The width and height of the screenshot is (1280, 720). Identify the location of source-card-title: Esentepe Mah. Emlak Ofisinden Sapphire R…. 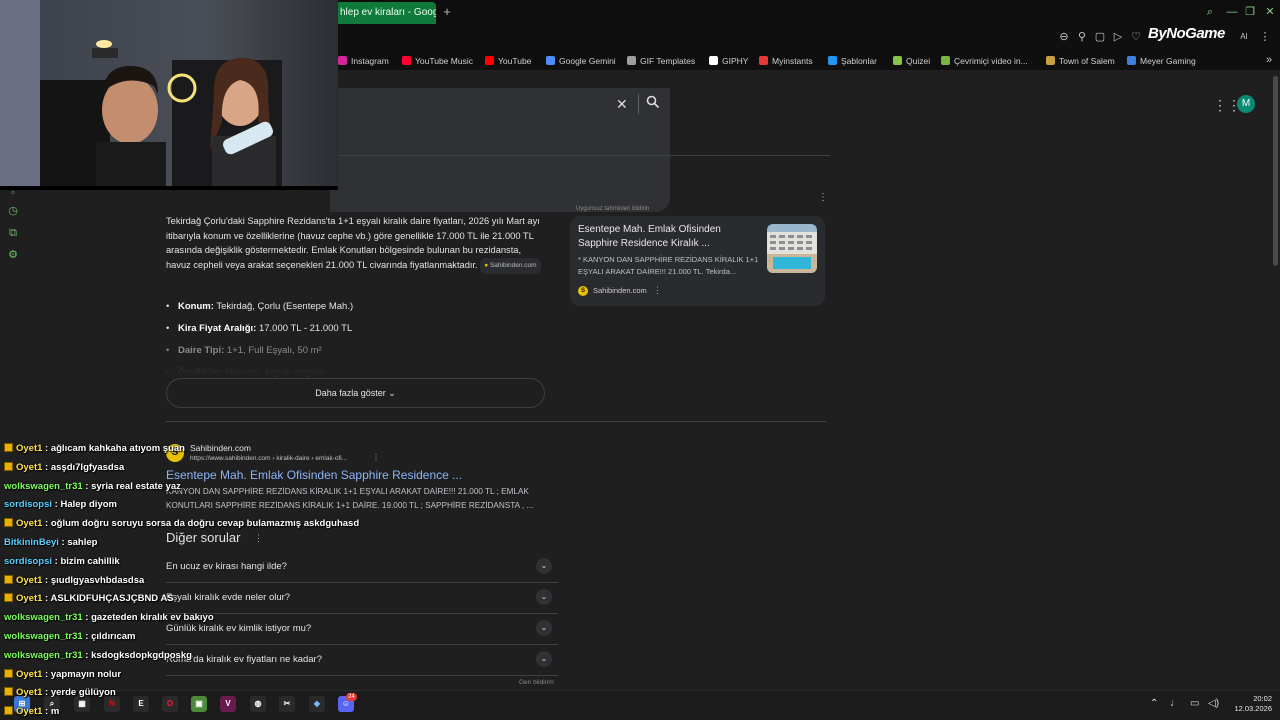
(670, 237).